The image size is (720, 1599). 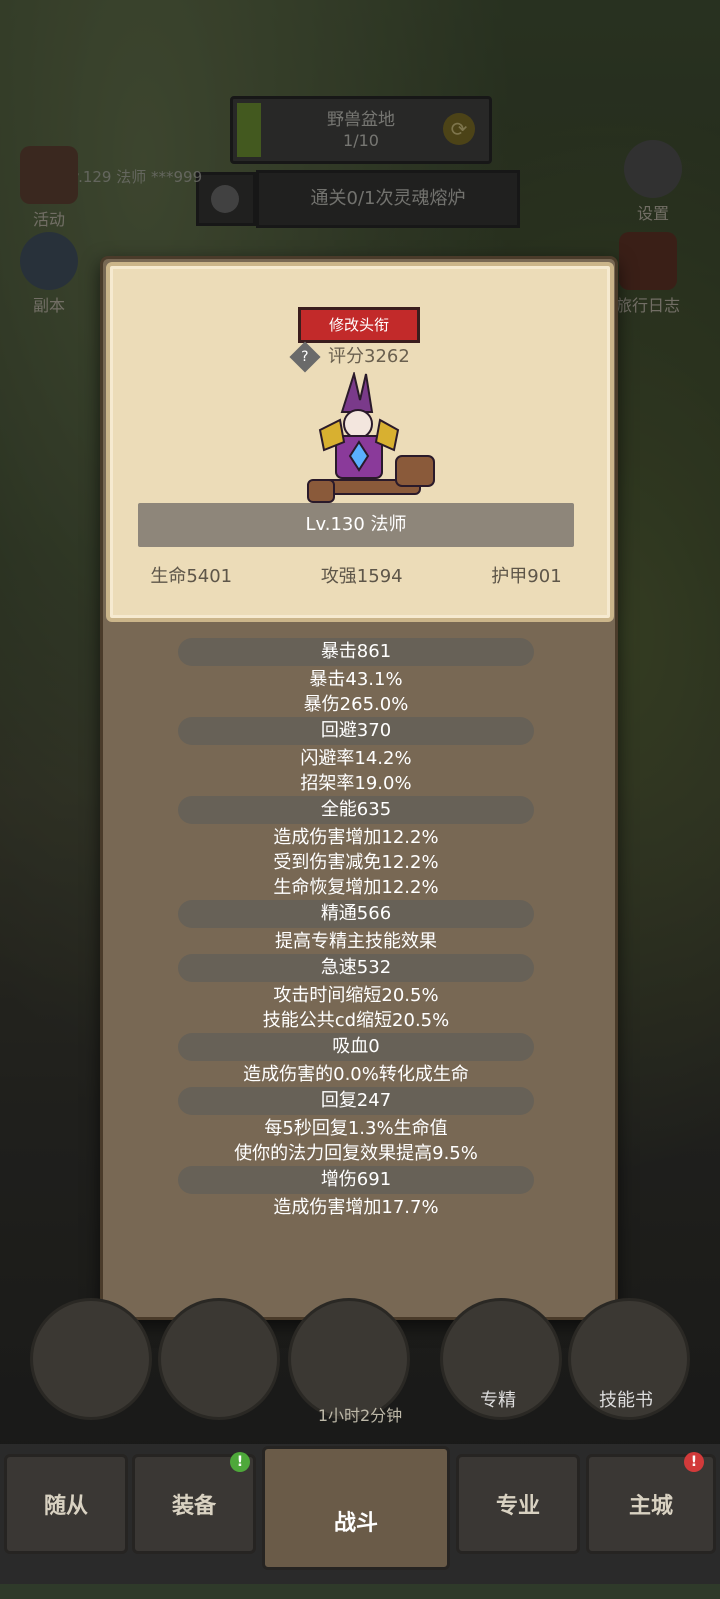 I want to click on stat-line: 造成伤害增加17.7%, so click(x=356, y=1207).